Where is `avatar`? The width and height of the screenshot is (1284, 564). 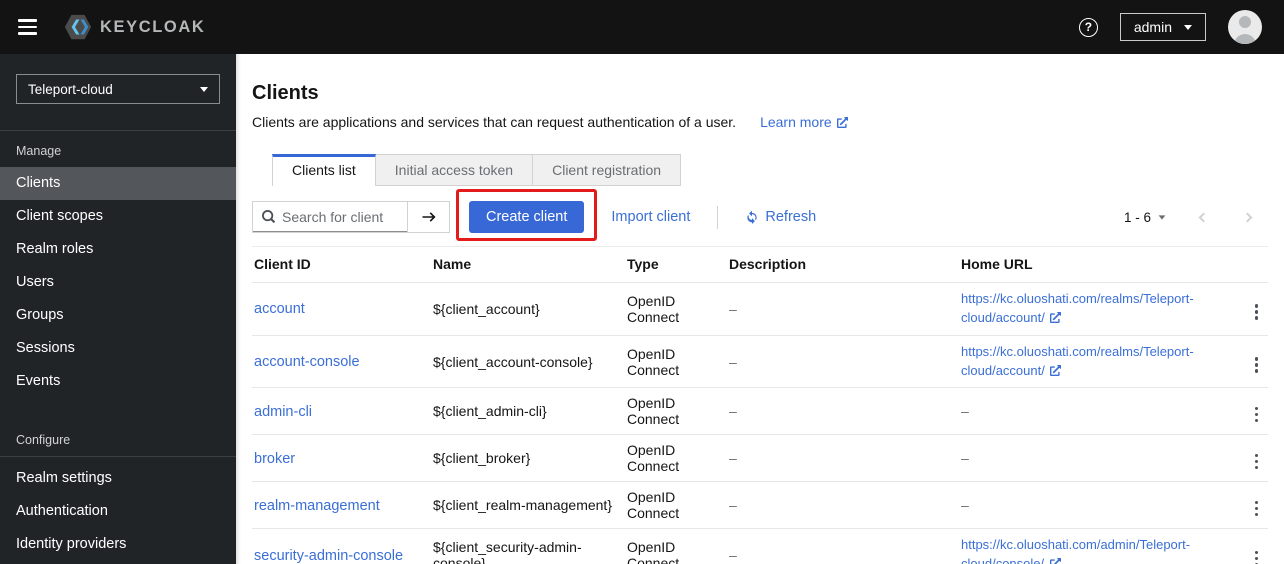
avatar is located at coordinates (1245, 27).